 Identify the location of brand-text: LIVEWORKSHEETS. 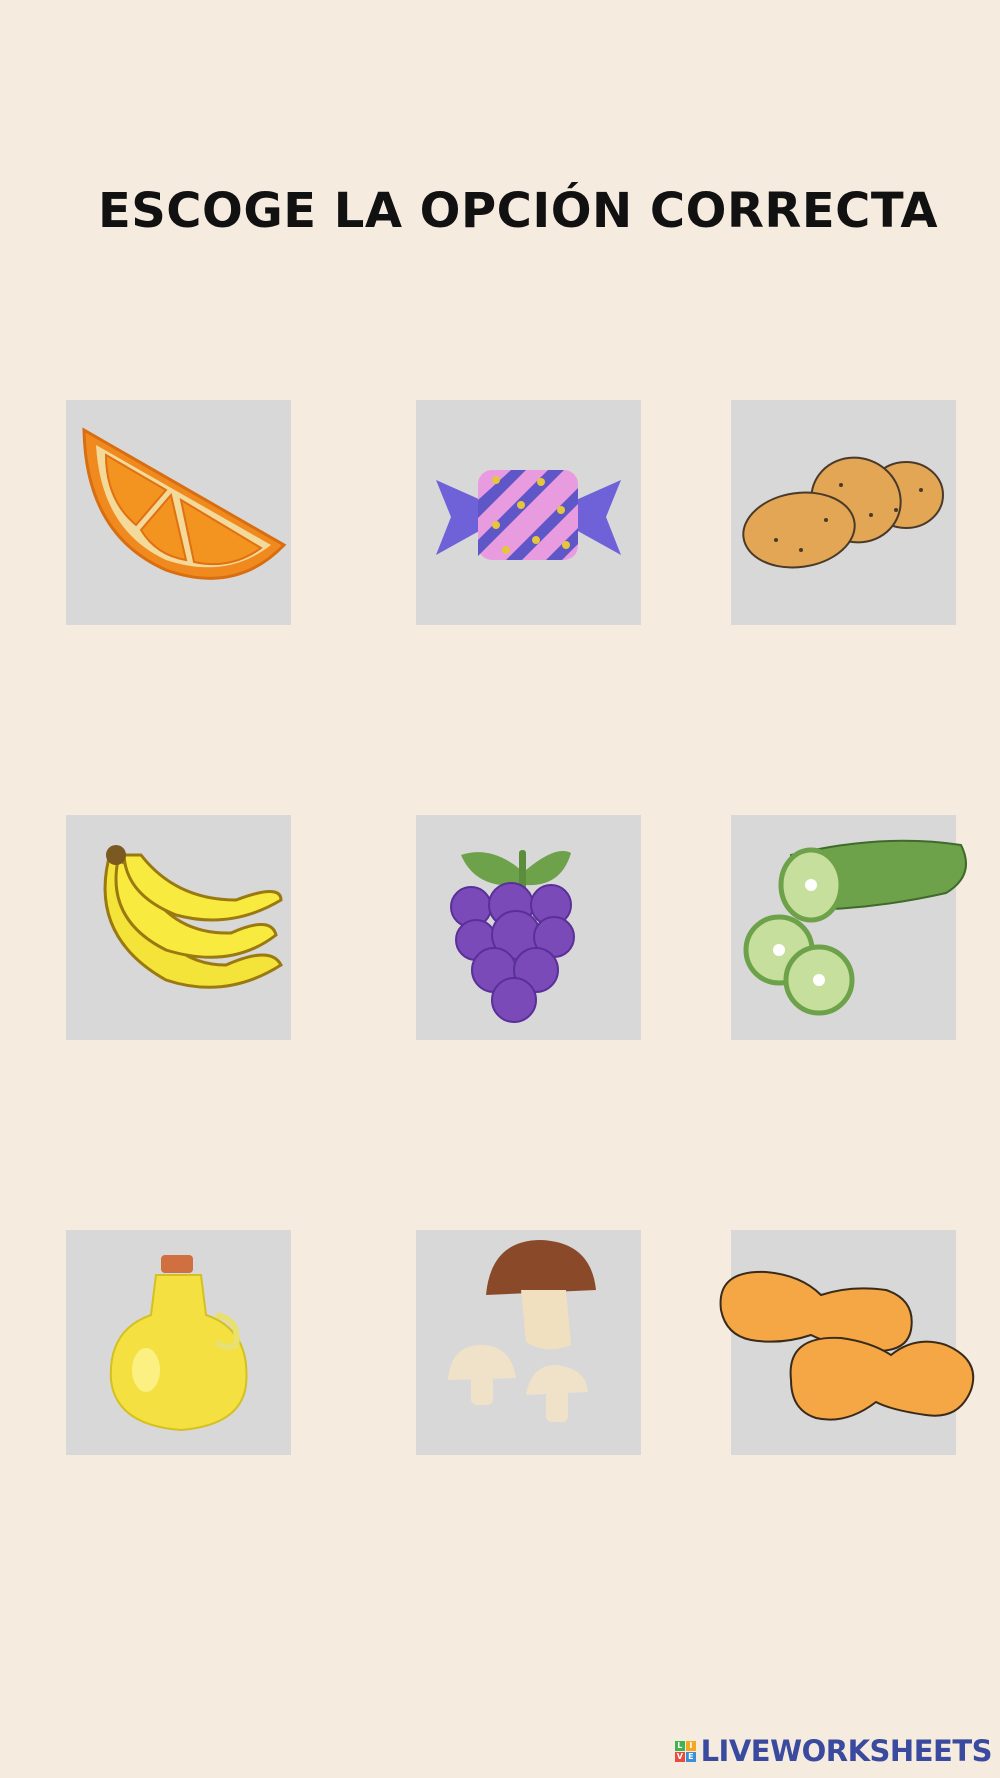
(846, 1751).